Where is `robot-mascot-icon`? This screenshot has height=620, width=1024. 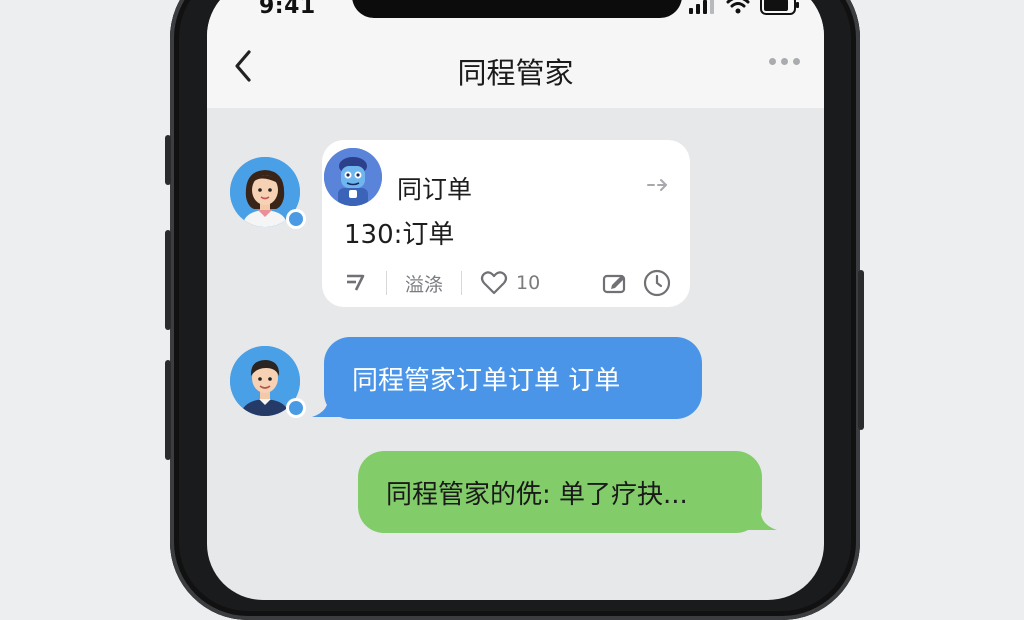 robot-mascot-icon is located at coordinates (353, 177).